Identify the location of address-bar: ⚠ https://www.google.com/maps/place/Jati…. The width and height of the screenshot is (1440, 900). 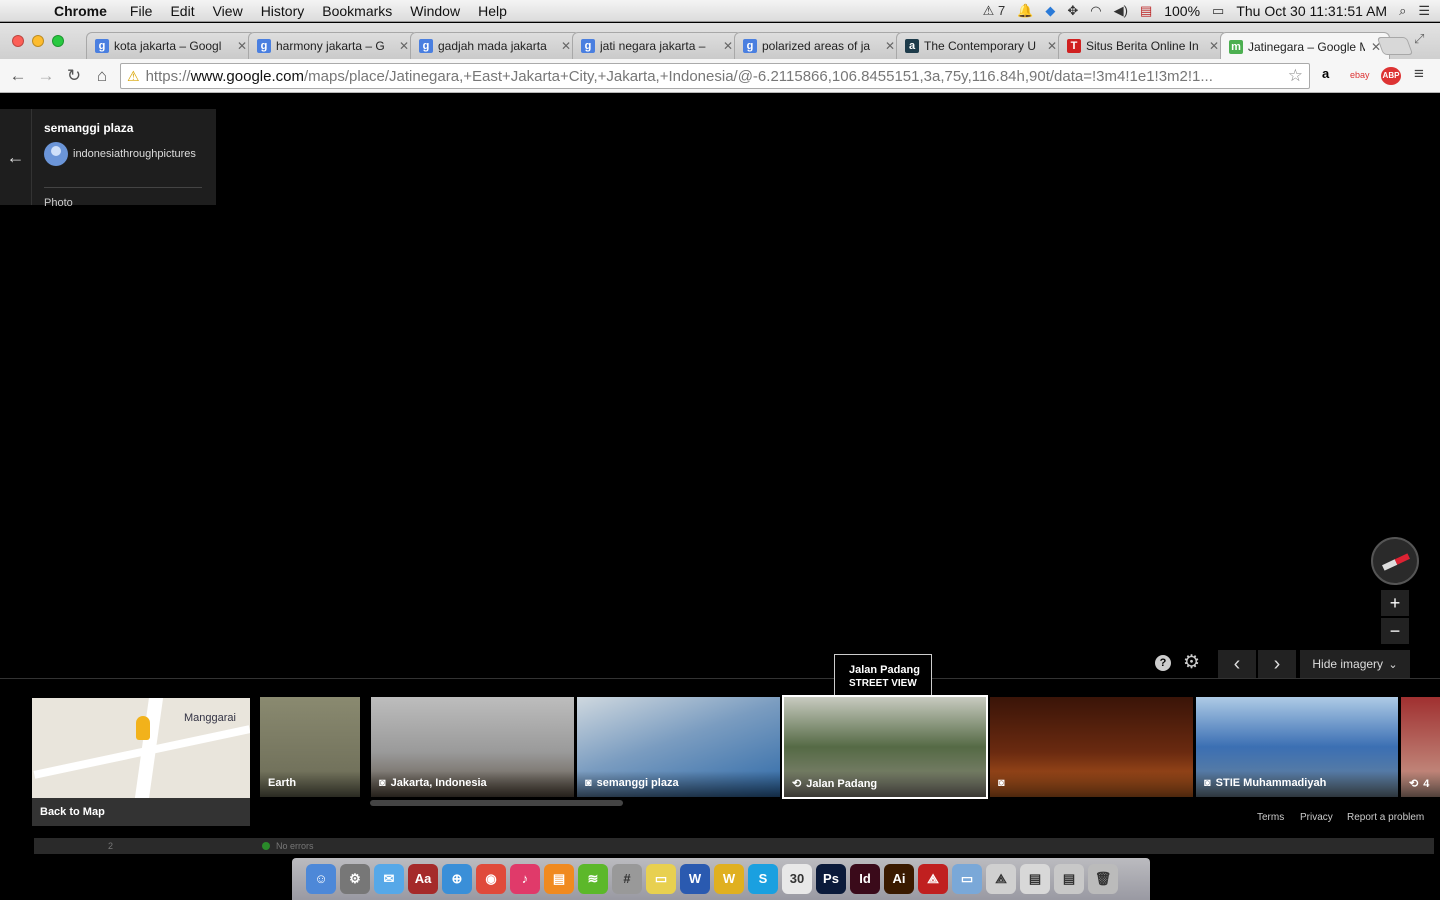
(715, 76).